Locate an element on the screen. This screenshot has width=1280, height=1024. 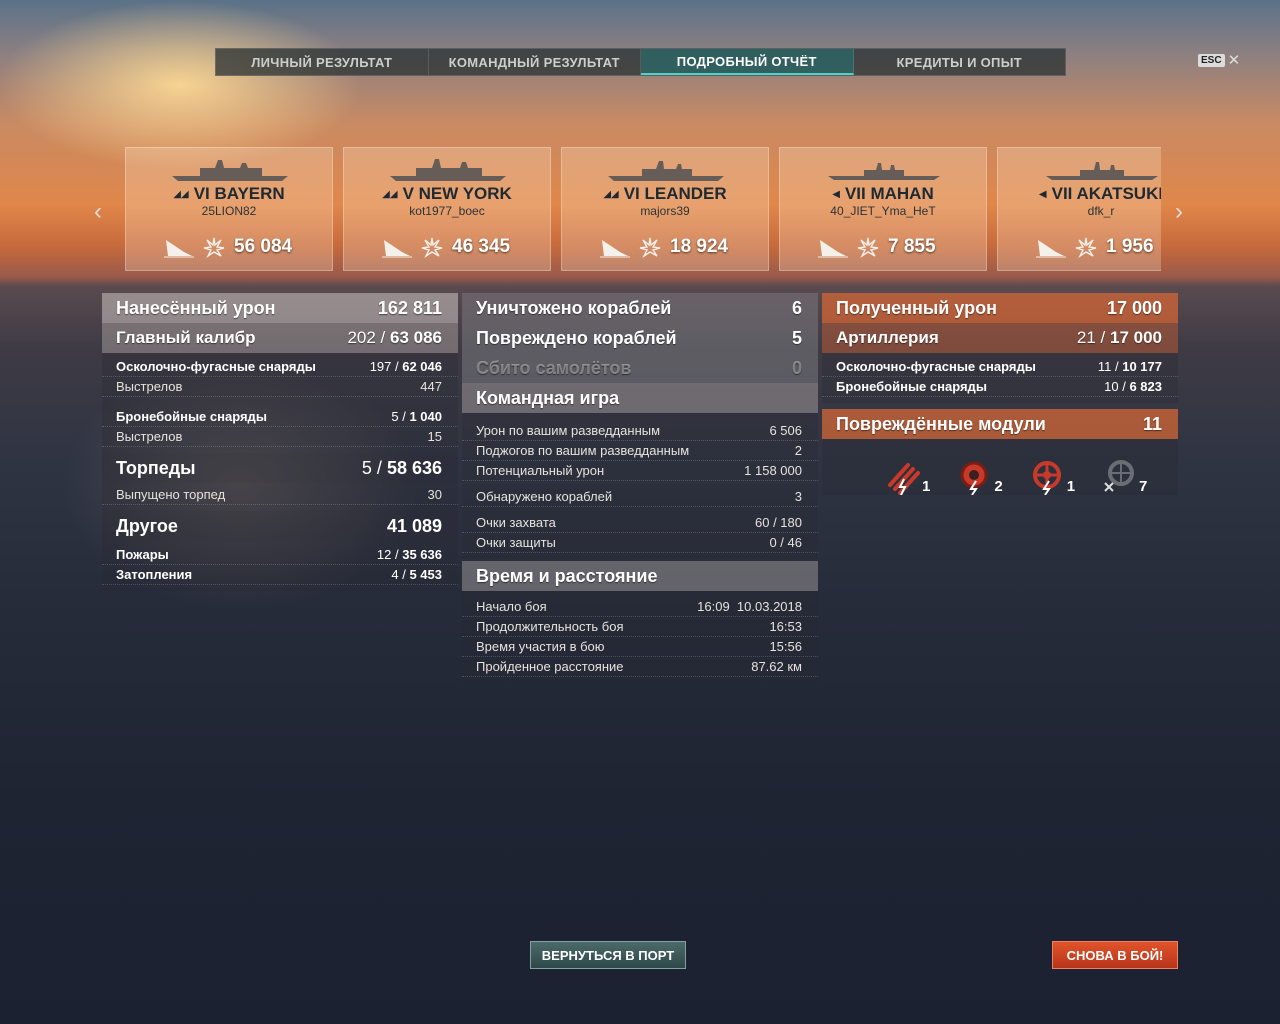
tab-detailed-report: ПОДРОБНЫЙ ОТЧЁТ is located at coordinates (747, 62).